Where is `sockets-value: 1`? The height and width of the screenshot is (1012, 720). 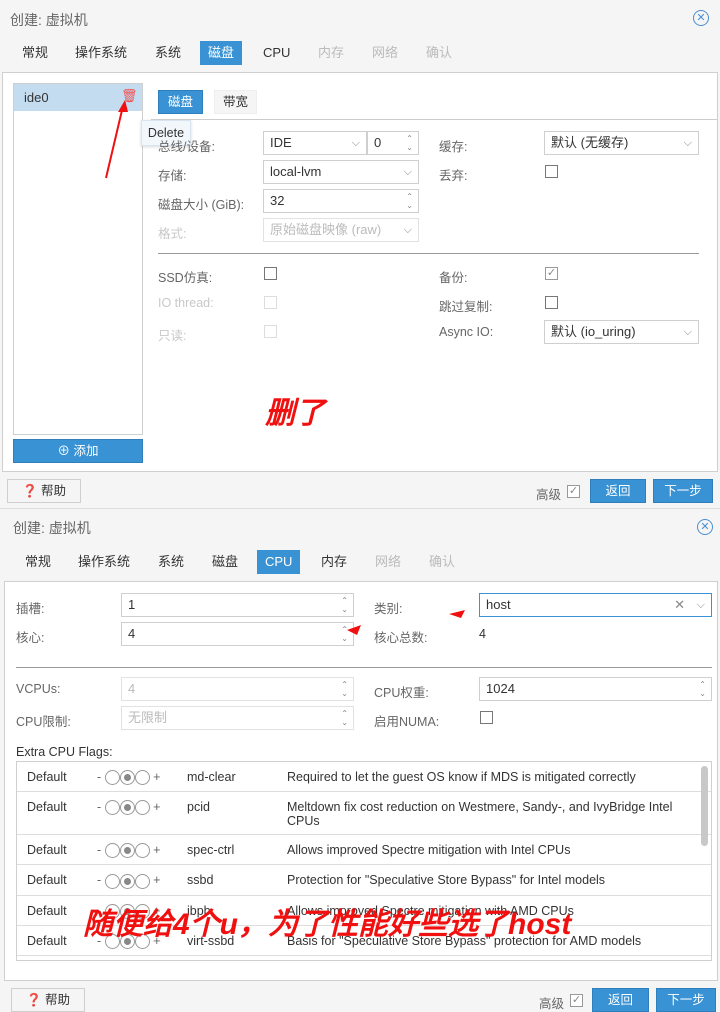 sockets-value: 1 is located at coordinates (132, 604).